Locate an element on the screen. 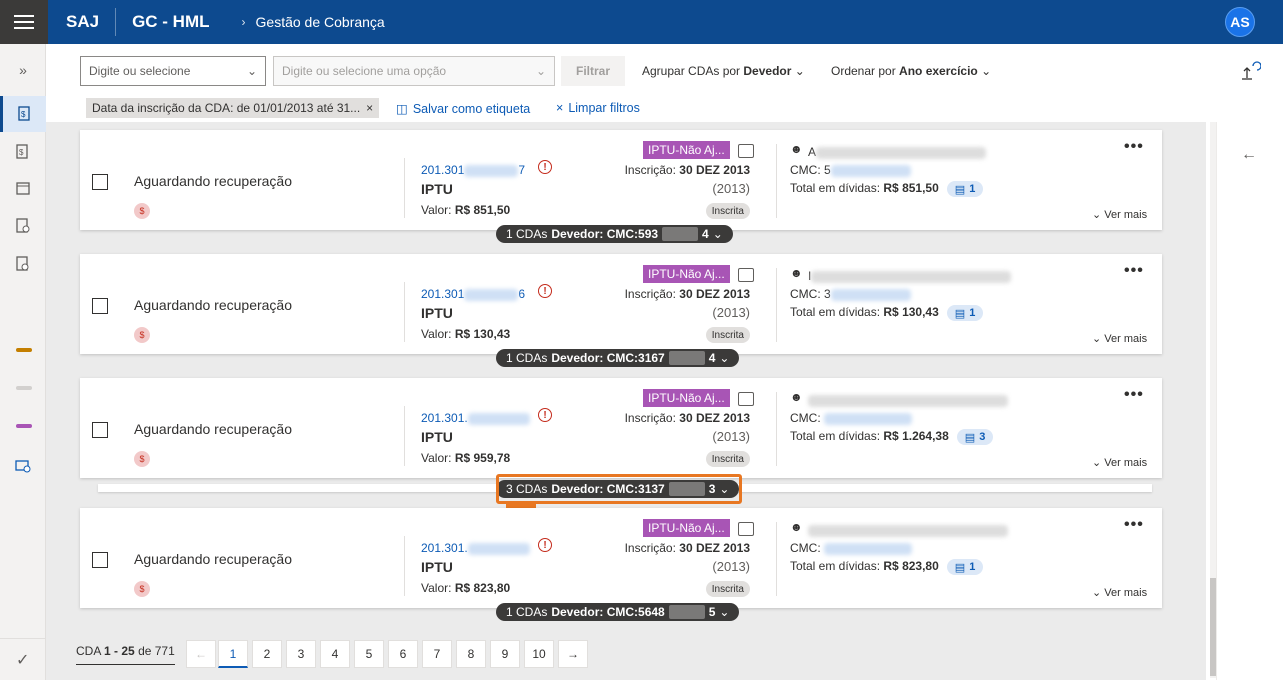 Image resolution: width=1283 pixels, height=680 pixels. pagination-total: de 771 is located at coordinates (156, 651).